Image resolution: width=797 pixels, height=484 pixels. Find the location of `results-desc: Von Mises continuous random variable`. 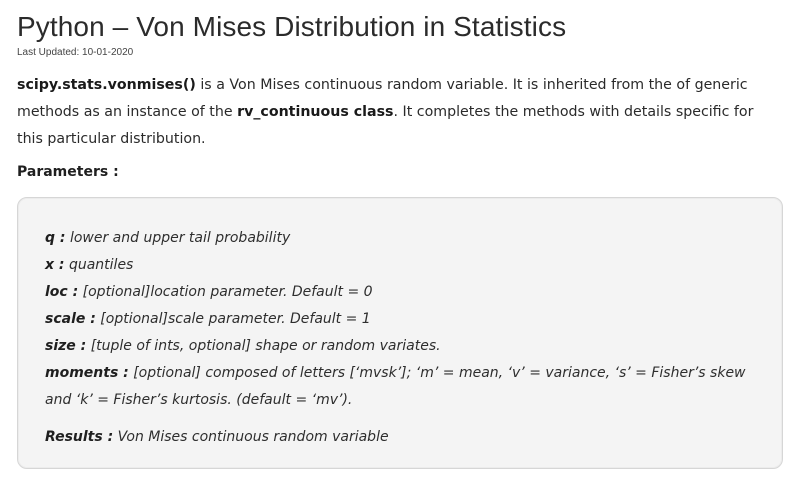

results-desc: Von Mises continuous random variable is located at coordinates (251, 437).